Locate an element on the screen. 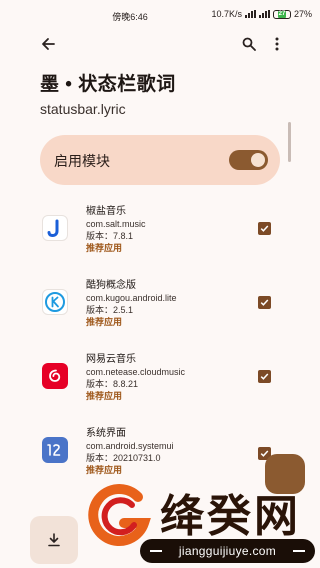 The height and width of the screenshot is (568, 320). app-version: 版本：20210731.0 is located at coordinates (123, 458).